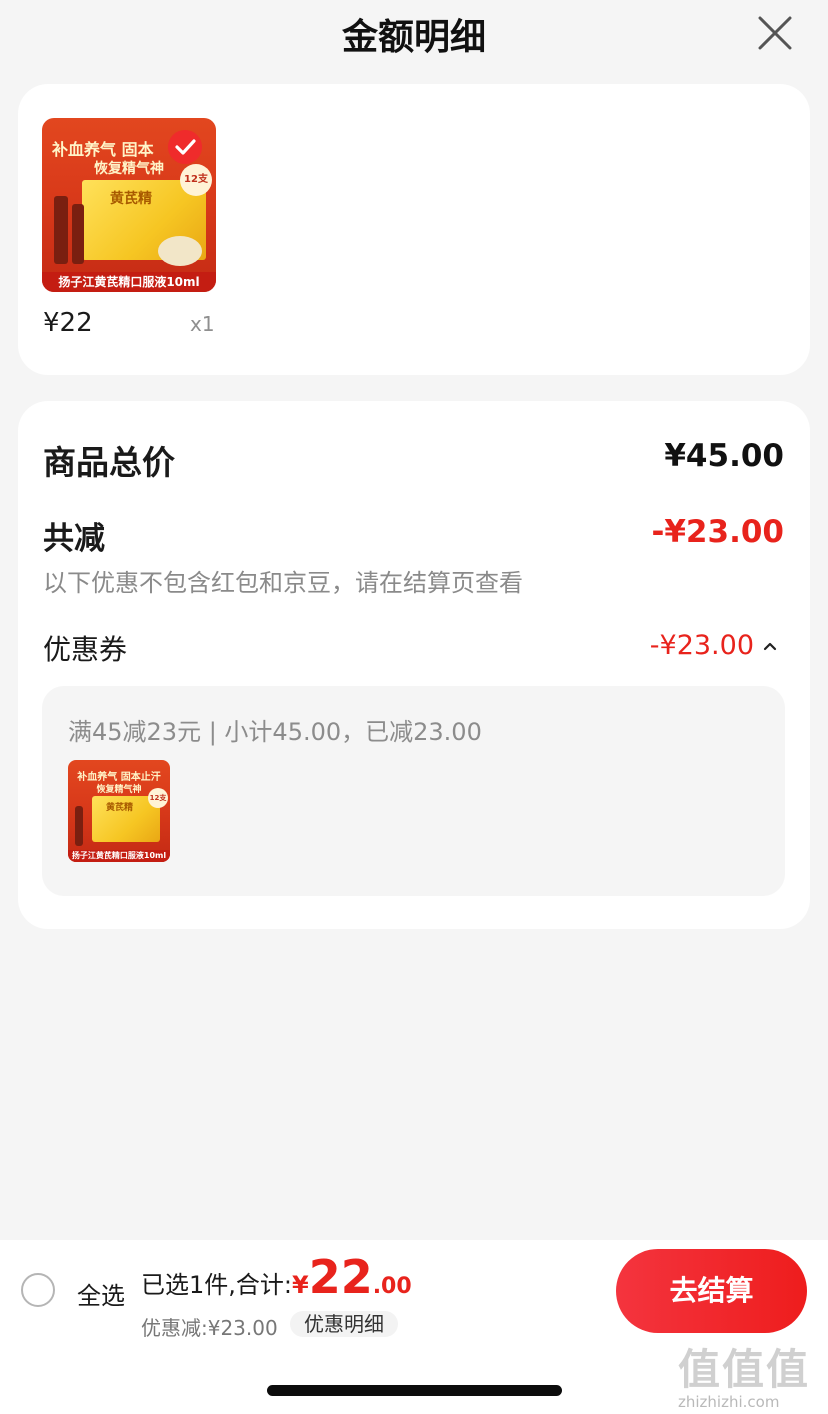 The height and width of the screenshot is (1414, 828). I want to click on coupon-label: 优惠券, so click(85, 649).